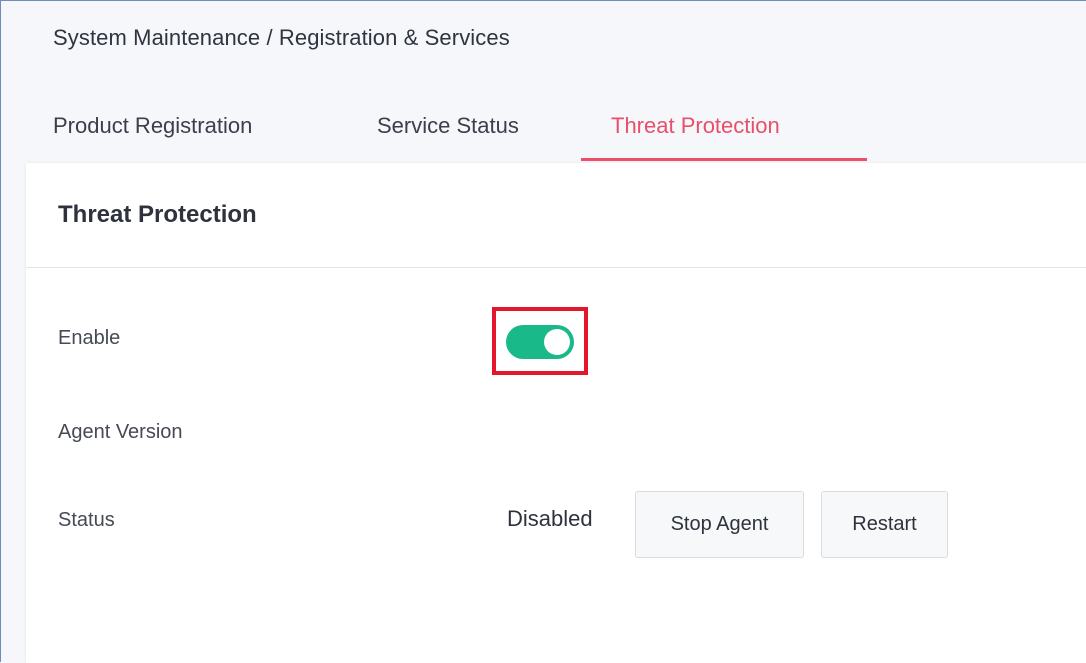  I want to click on agent-version-label: Agent Version, so click(120, 432).